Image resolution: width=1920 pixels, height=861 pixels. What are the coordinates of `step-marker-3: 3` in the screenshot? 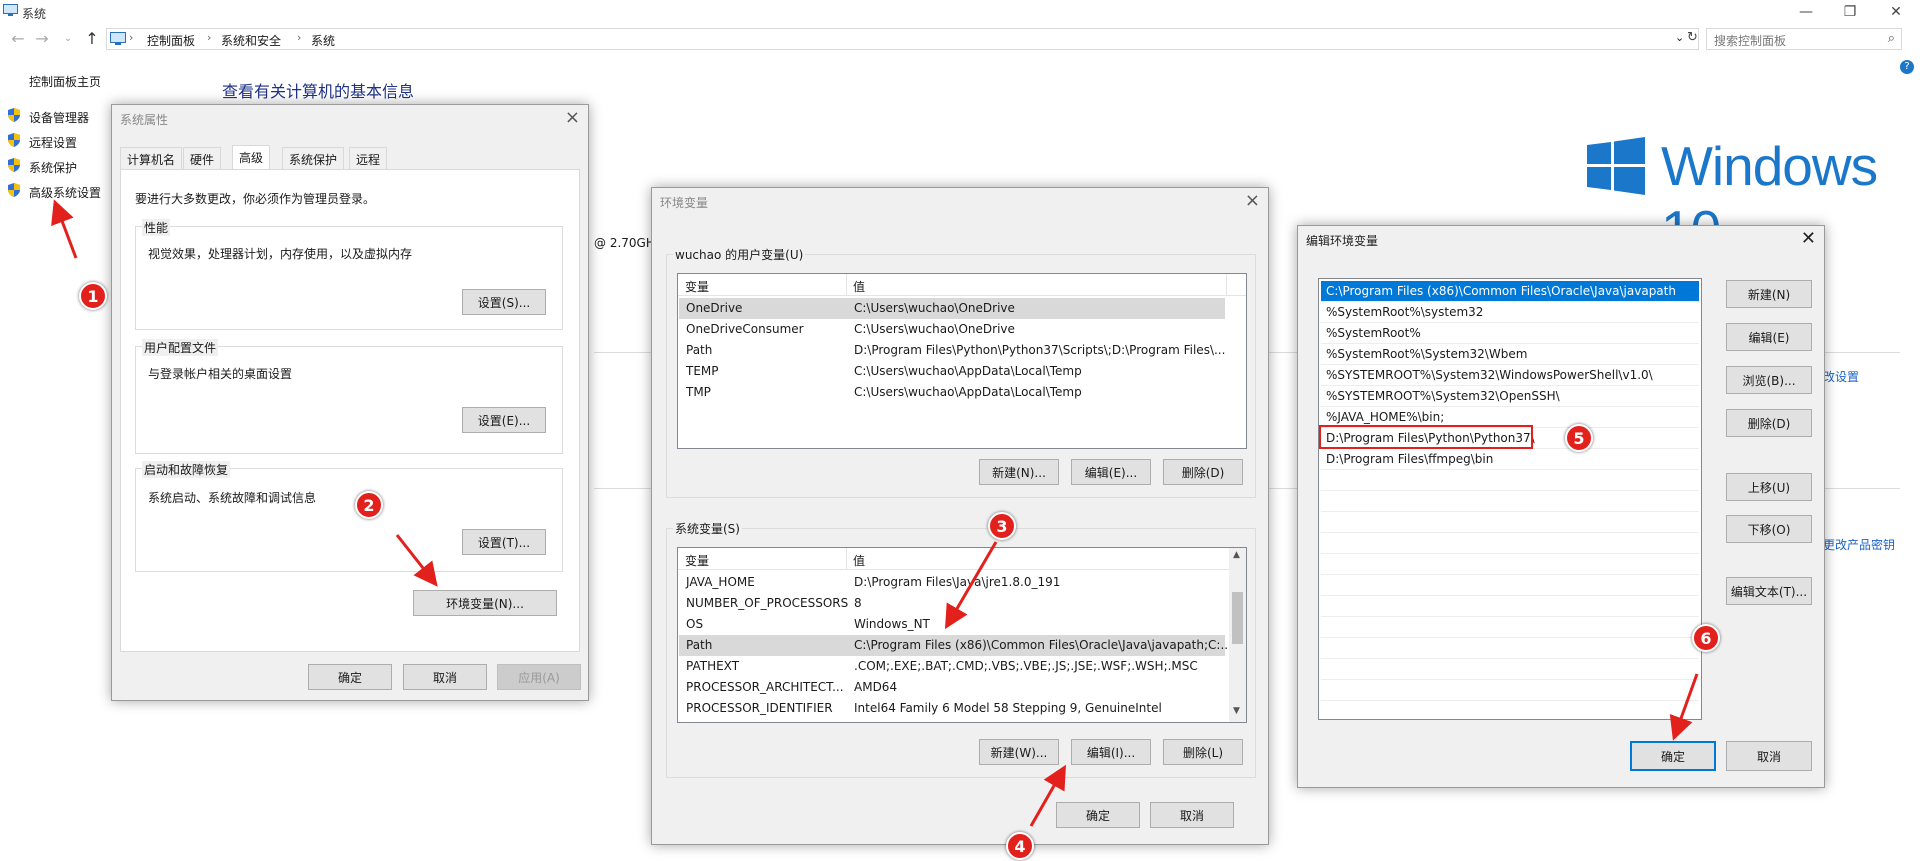 It's located at (1002, 526).